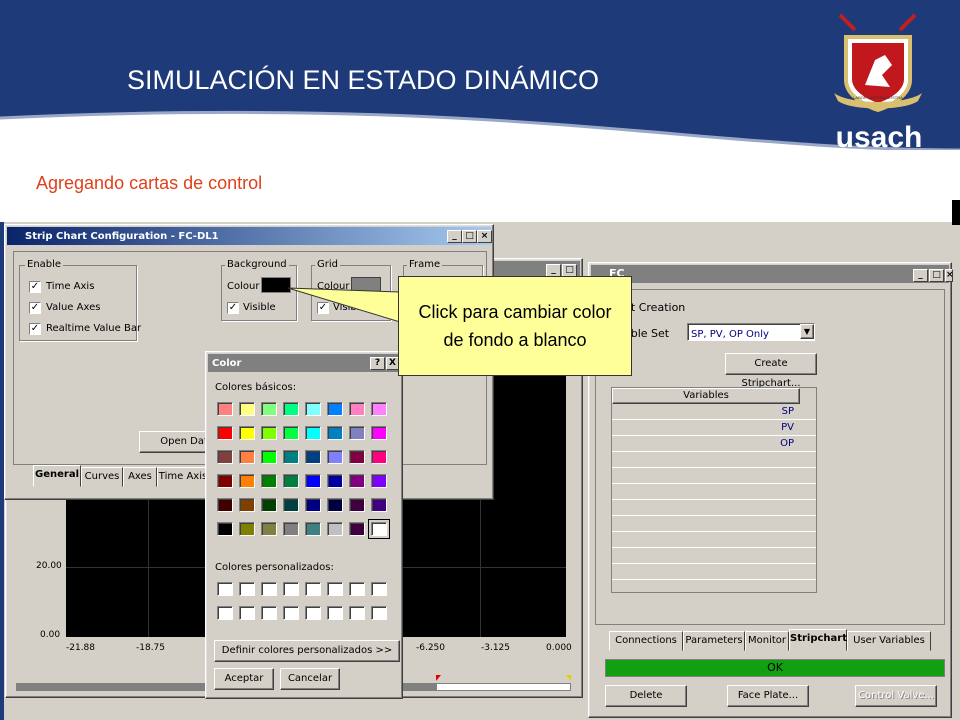  Describe the element at coordinates (377, 363) in the screenshot. I see `help-button: ?` at that location.